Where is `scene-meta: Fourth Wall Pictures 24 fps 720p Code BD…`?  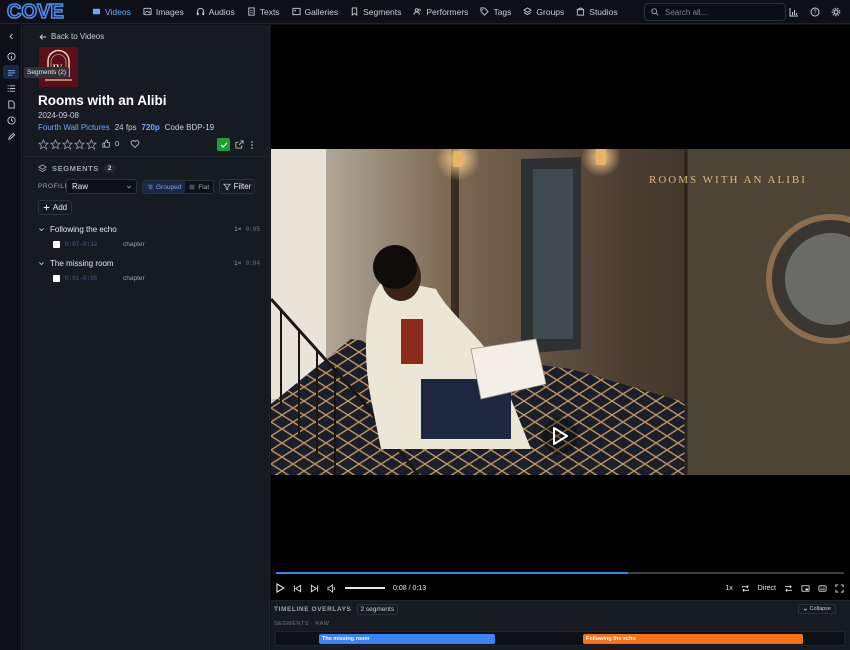
scene-meta: Fourth Wall Pictures 24 fps 720p Code BD… is located at coordinates (126, 127).